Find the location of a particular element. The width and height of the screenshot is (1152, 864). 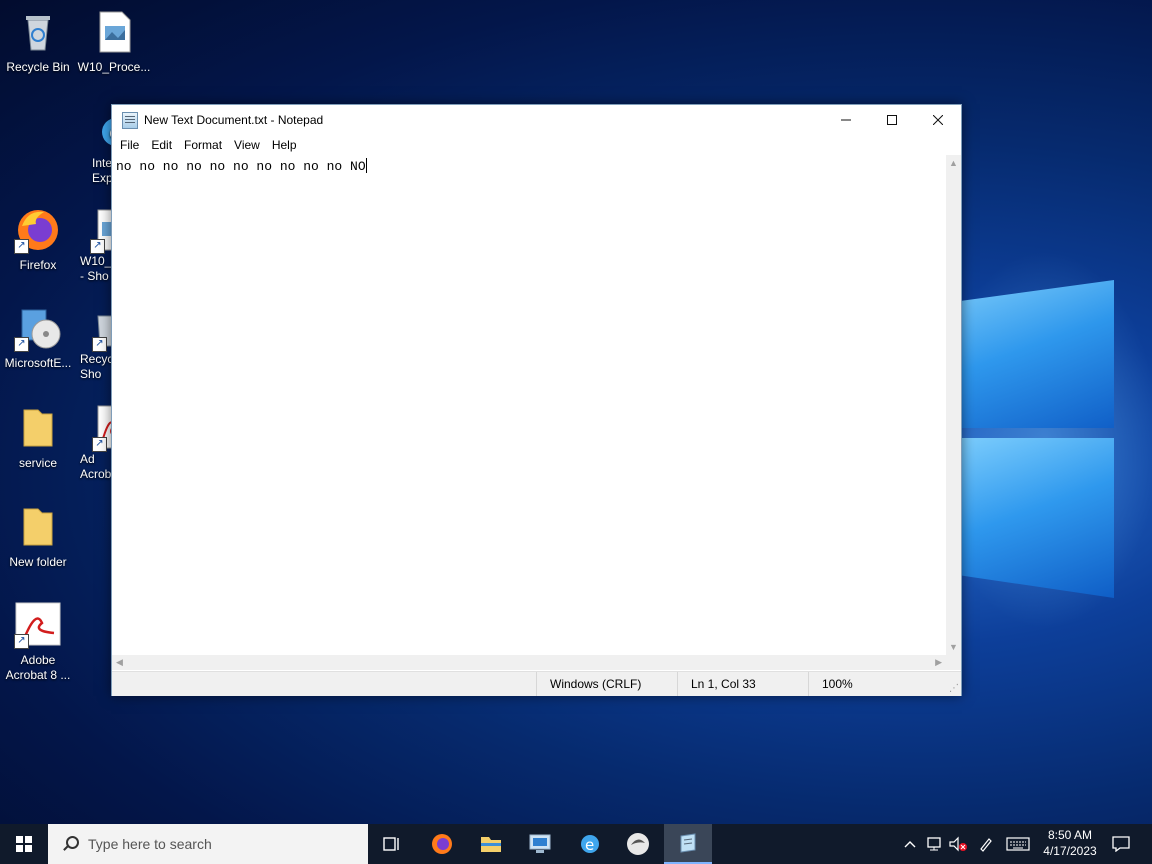

scroll-up-icon: ▲ is located at coordinates (953, 163).